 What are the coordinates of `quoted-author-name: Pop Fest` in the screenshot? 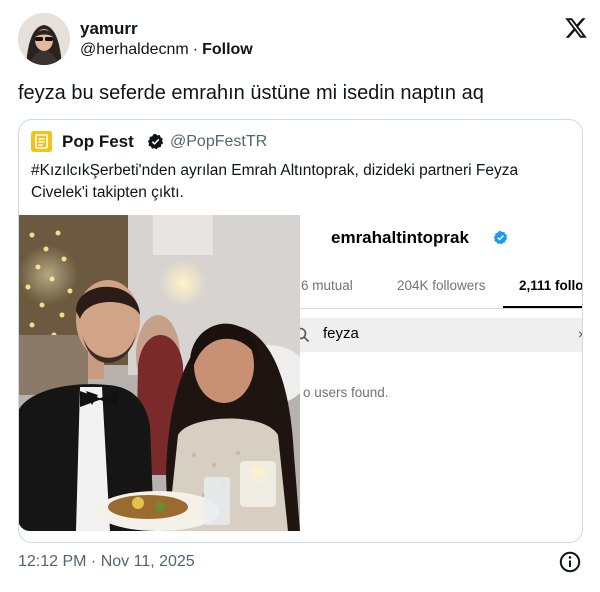 It's located at (98, 142).